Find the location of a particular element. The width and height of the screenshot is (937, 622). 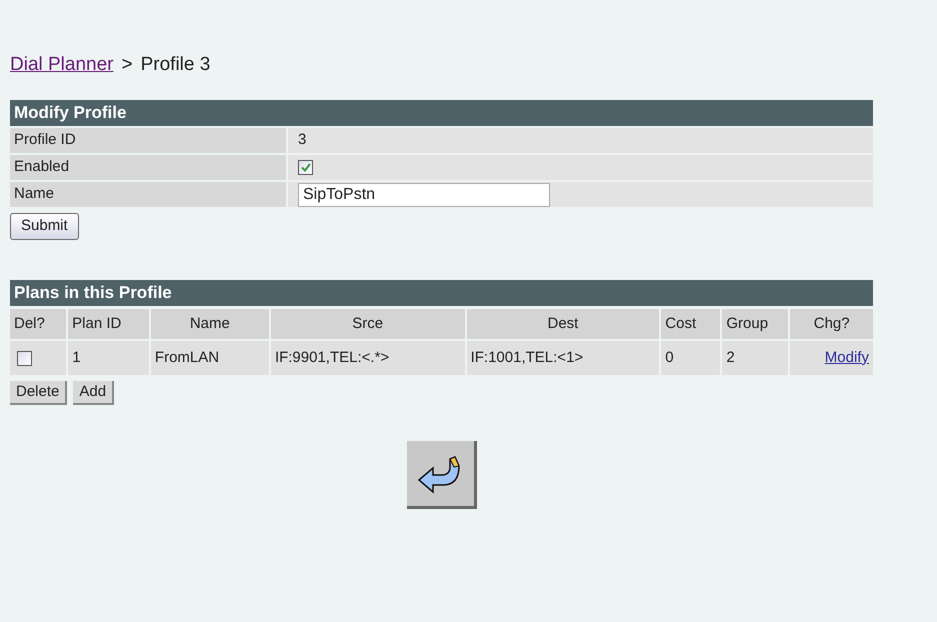

breadcrumb-link: Dial Planner is located at coordinates (62, 65).